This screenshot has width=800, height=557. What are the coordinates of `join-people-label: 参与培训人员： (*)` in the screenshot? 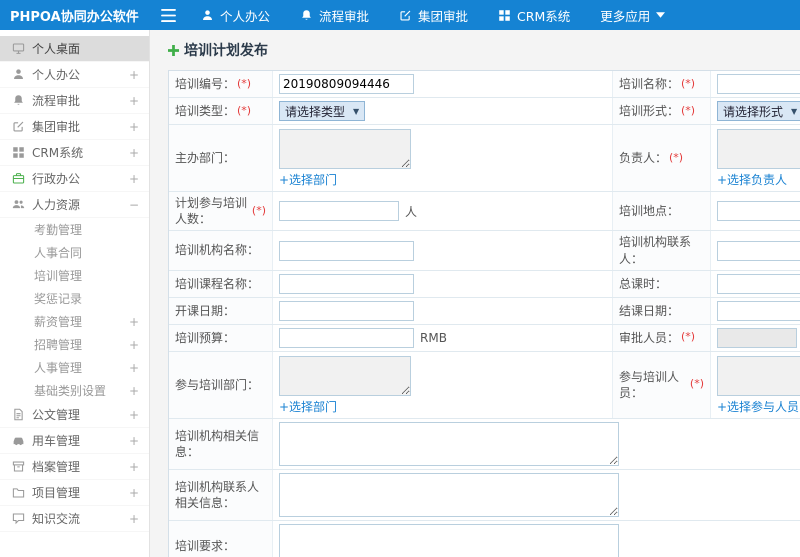 It's located at (662, 384).